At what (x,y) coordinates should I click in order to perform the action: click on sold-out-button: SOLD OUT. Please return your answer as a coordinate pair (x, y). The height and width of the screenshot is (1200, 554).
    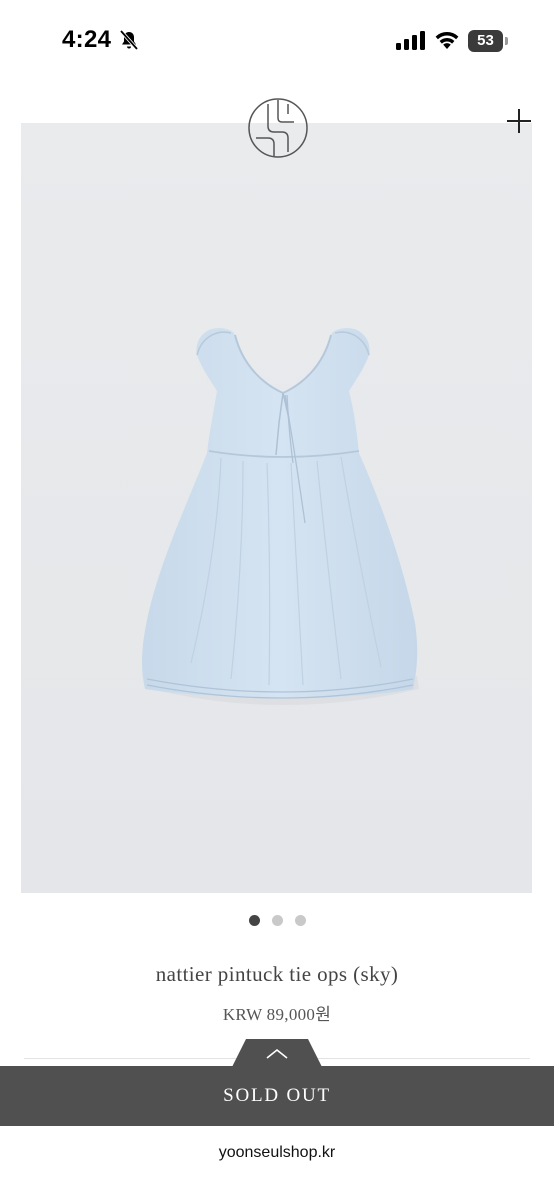
    Looking at the image, I should click on (277, 1096).